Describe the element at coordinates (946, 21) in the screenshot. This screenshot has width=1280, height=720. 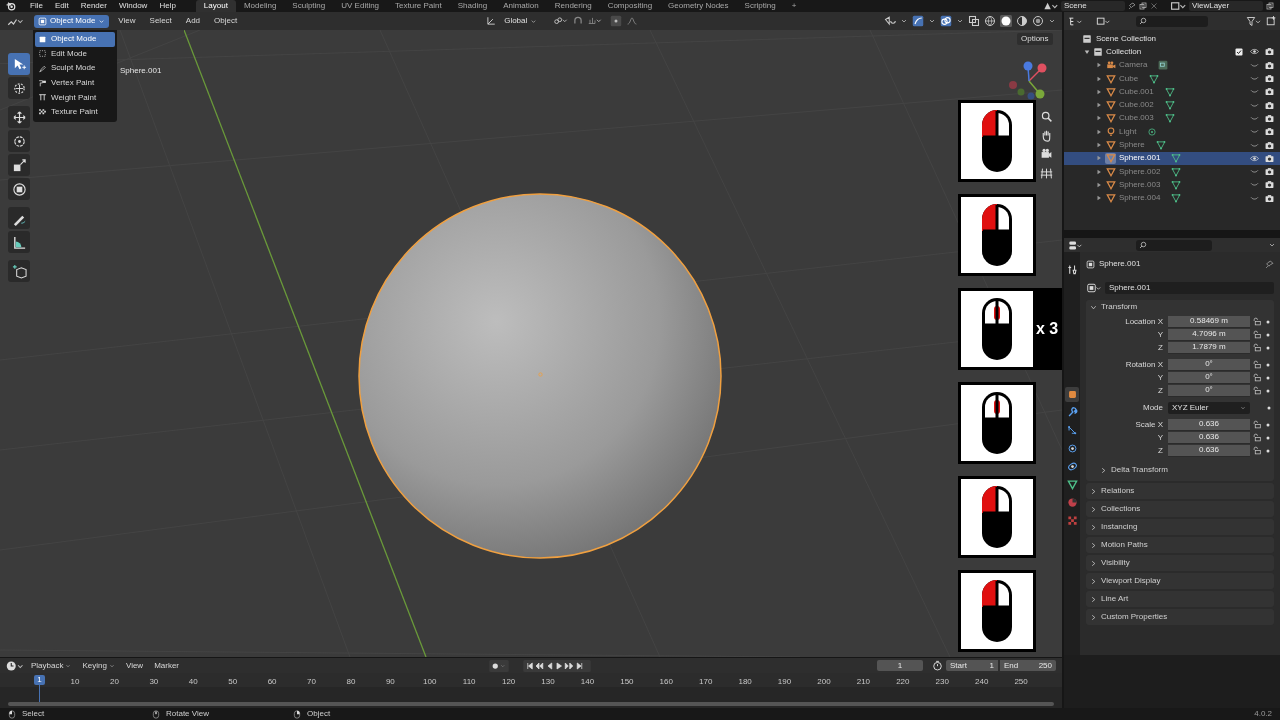
I see `overlay-toggle-icon` at that location.